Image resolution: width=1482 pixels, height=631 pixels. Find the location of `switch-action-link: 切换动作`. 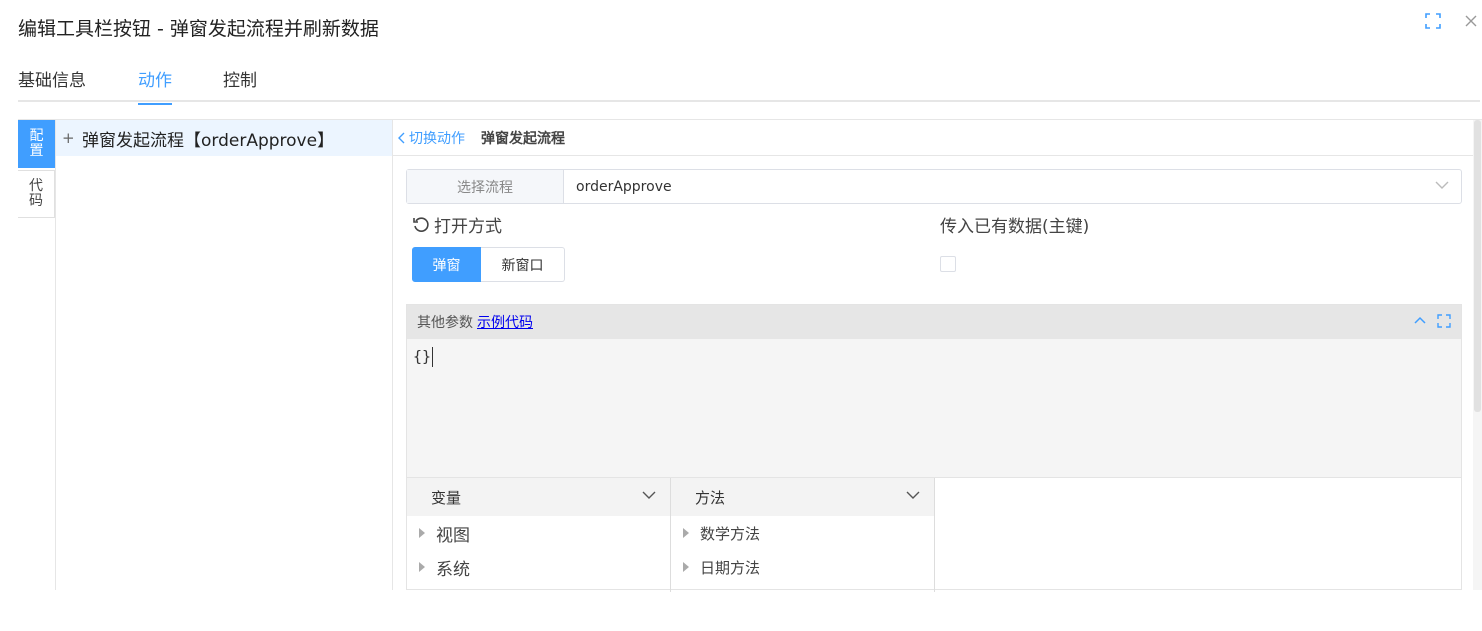

switch-action-link: 切换动作 is located at coordinates (431, 138).